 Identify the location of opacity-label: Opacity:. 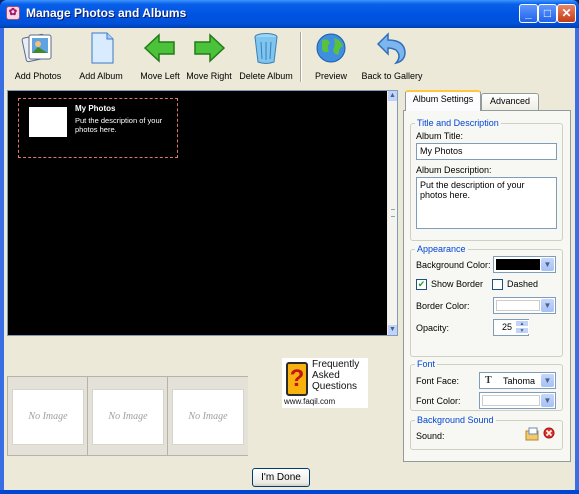
(433, 328).